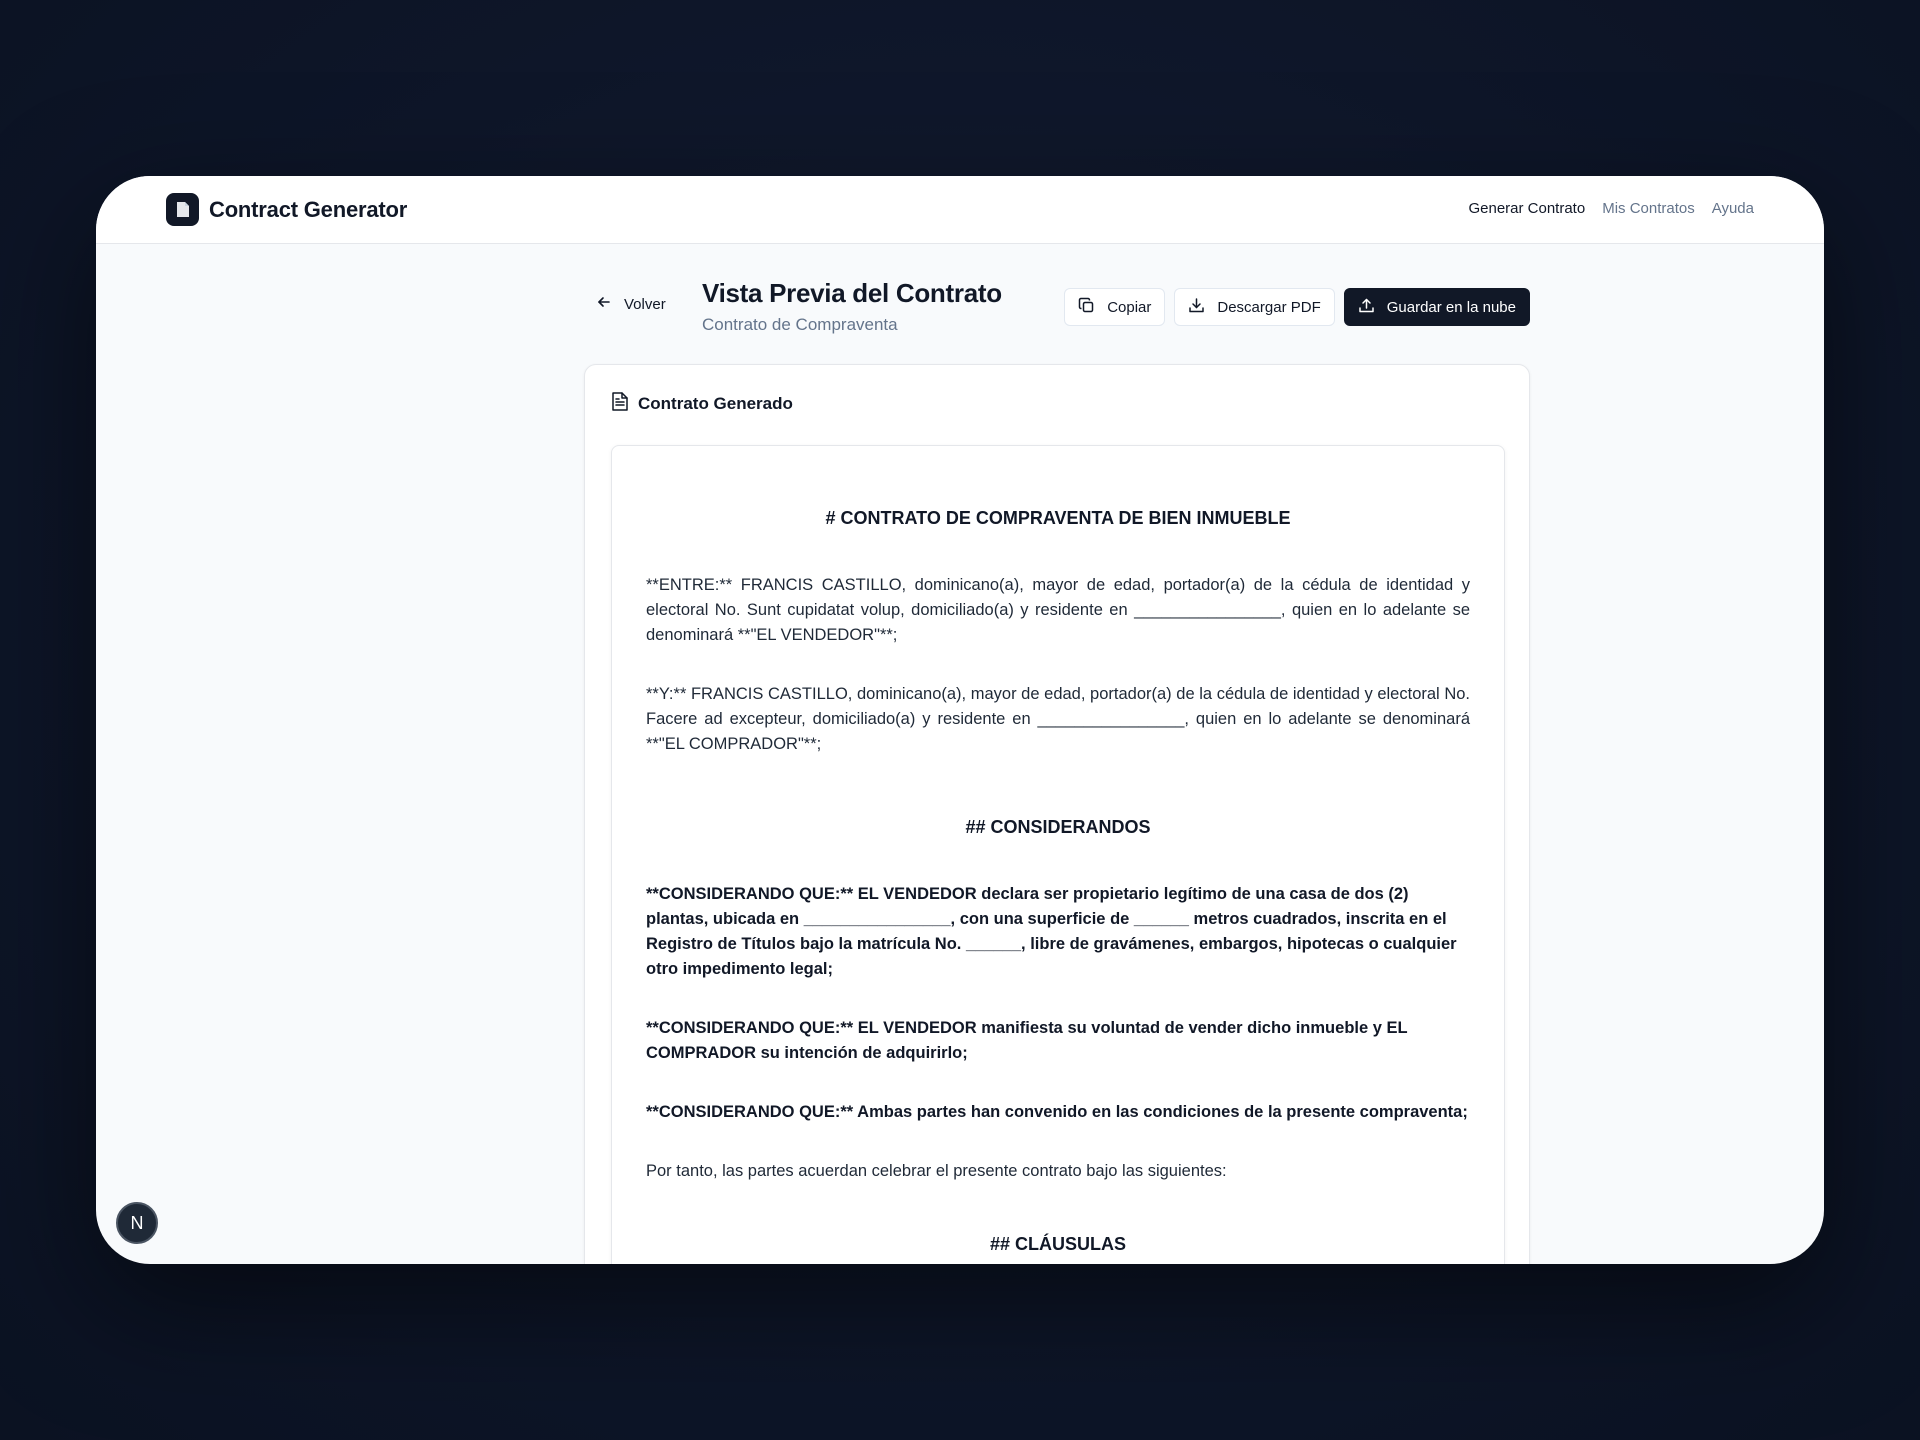 The height and width of the screenshot is (1440, 1920). I want to click on upload-icon, so click(1366, 307).